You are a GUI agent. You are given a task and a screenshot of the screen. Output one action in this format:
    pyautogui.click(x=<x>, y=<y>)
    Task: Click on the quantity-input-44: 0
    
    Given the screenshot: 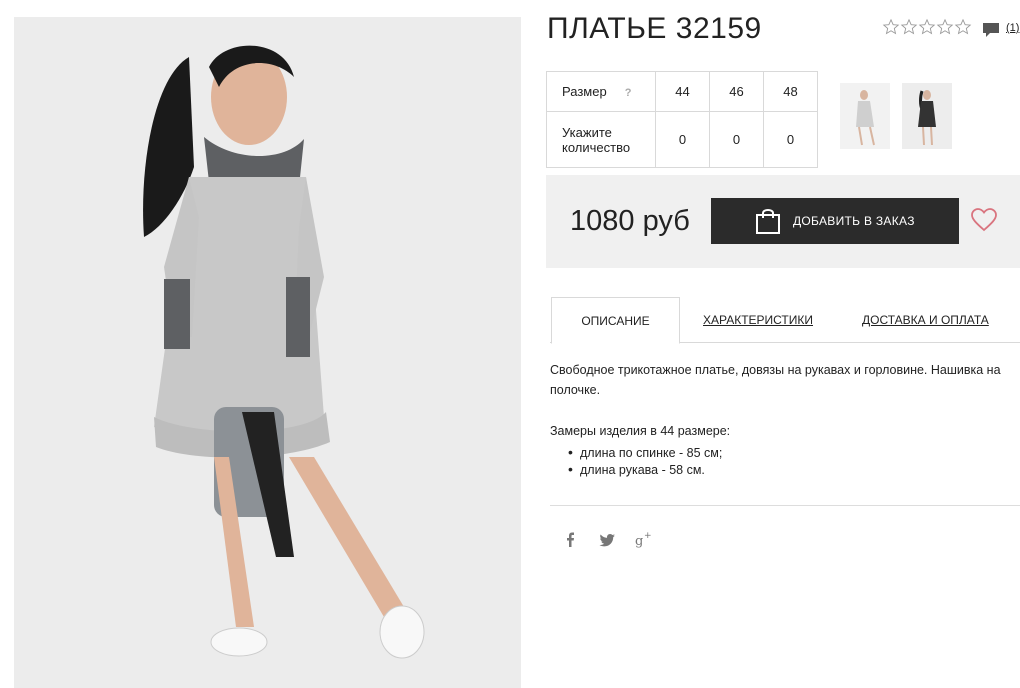 What is the action you would take?
    pyautogui.click(x=682, y=139)
    